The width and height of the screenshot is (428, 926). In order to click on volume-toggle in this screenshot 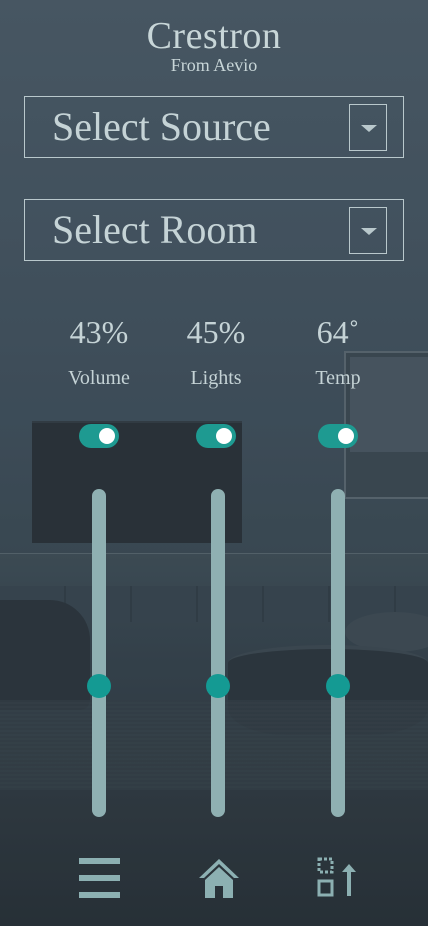, I will do `click(99, 436)`.